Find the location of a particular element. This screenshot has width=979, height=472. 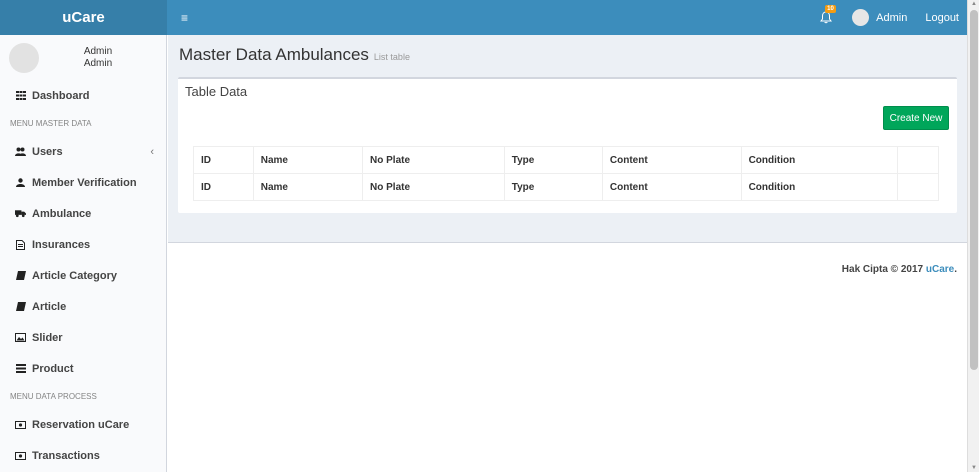

column-header-action is located at coordinates (918, 160).